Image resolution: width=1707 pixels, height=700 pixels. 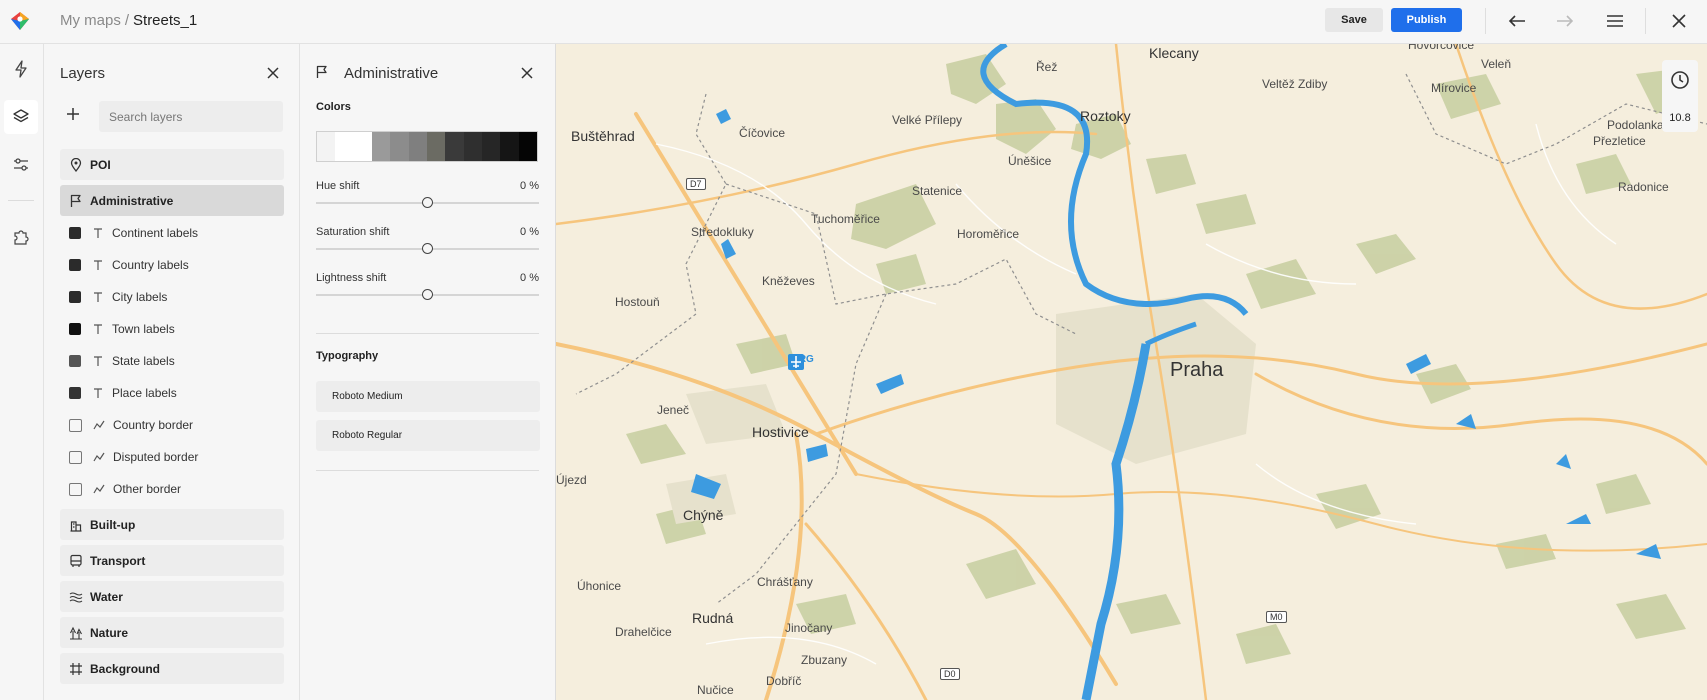 What do you see at coordinates (603, 136) in the screenshot?
I see `map-label-bustehrad: Buštěhrad` at bounding box center [603, 136].